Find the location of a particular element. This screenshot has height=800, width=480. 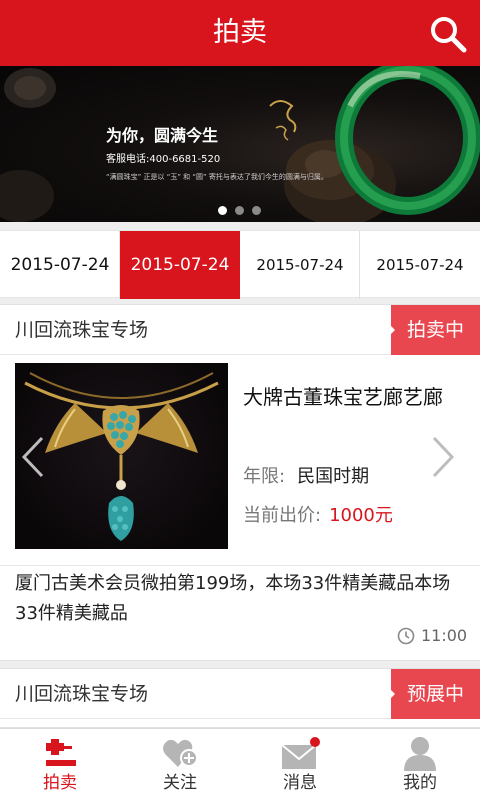

banner-slogan: 为你，圆满今生 is located at coordinates (162, 135).